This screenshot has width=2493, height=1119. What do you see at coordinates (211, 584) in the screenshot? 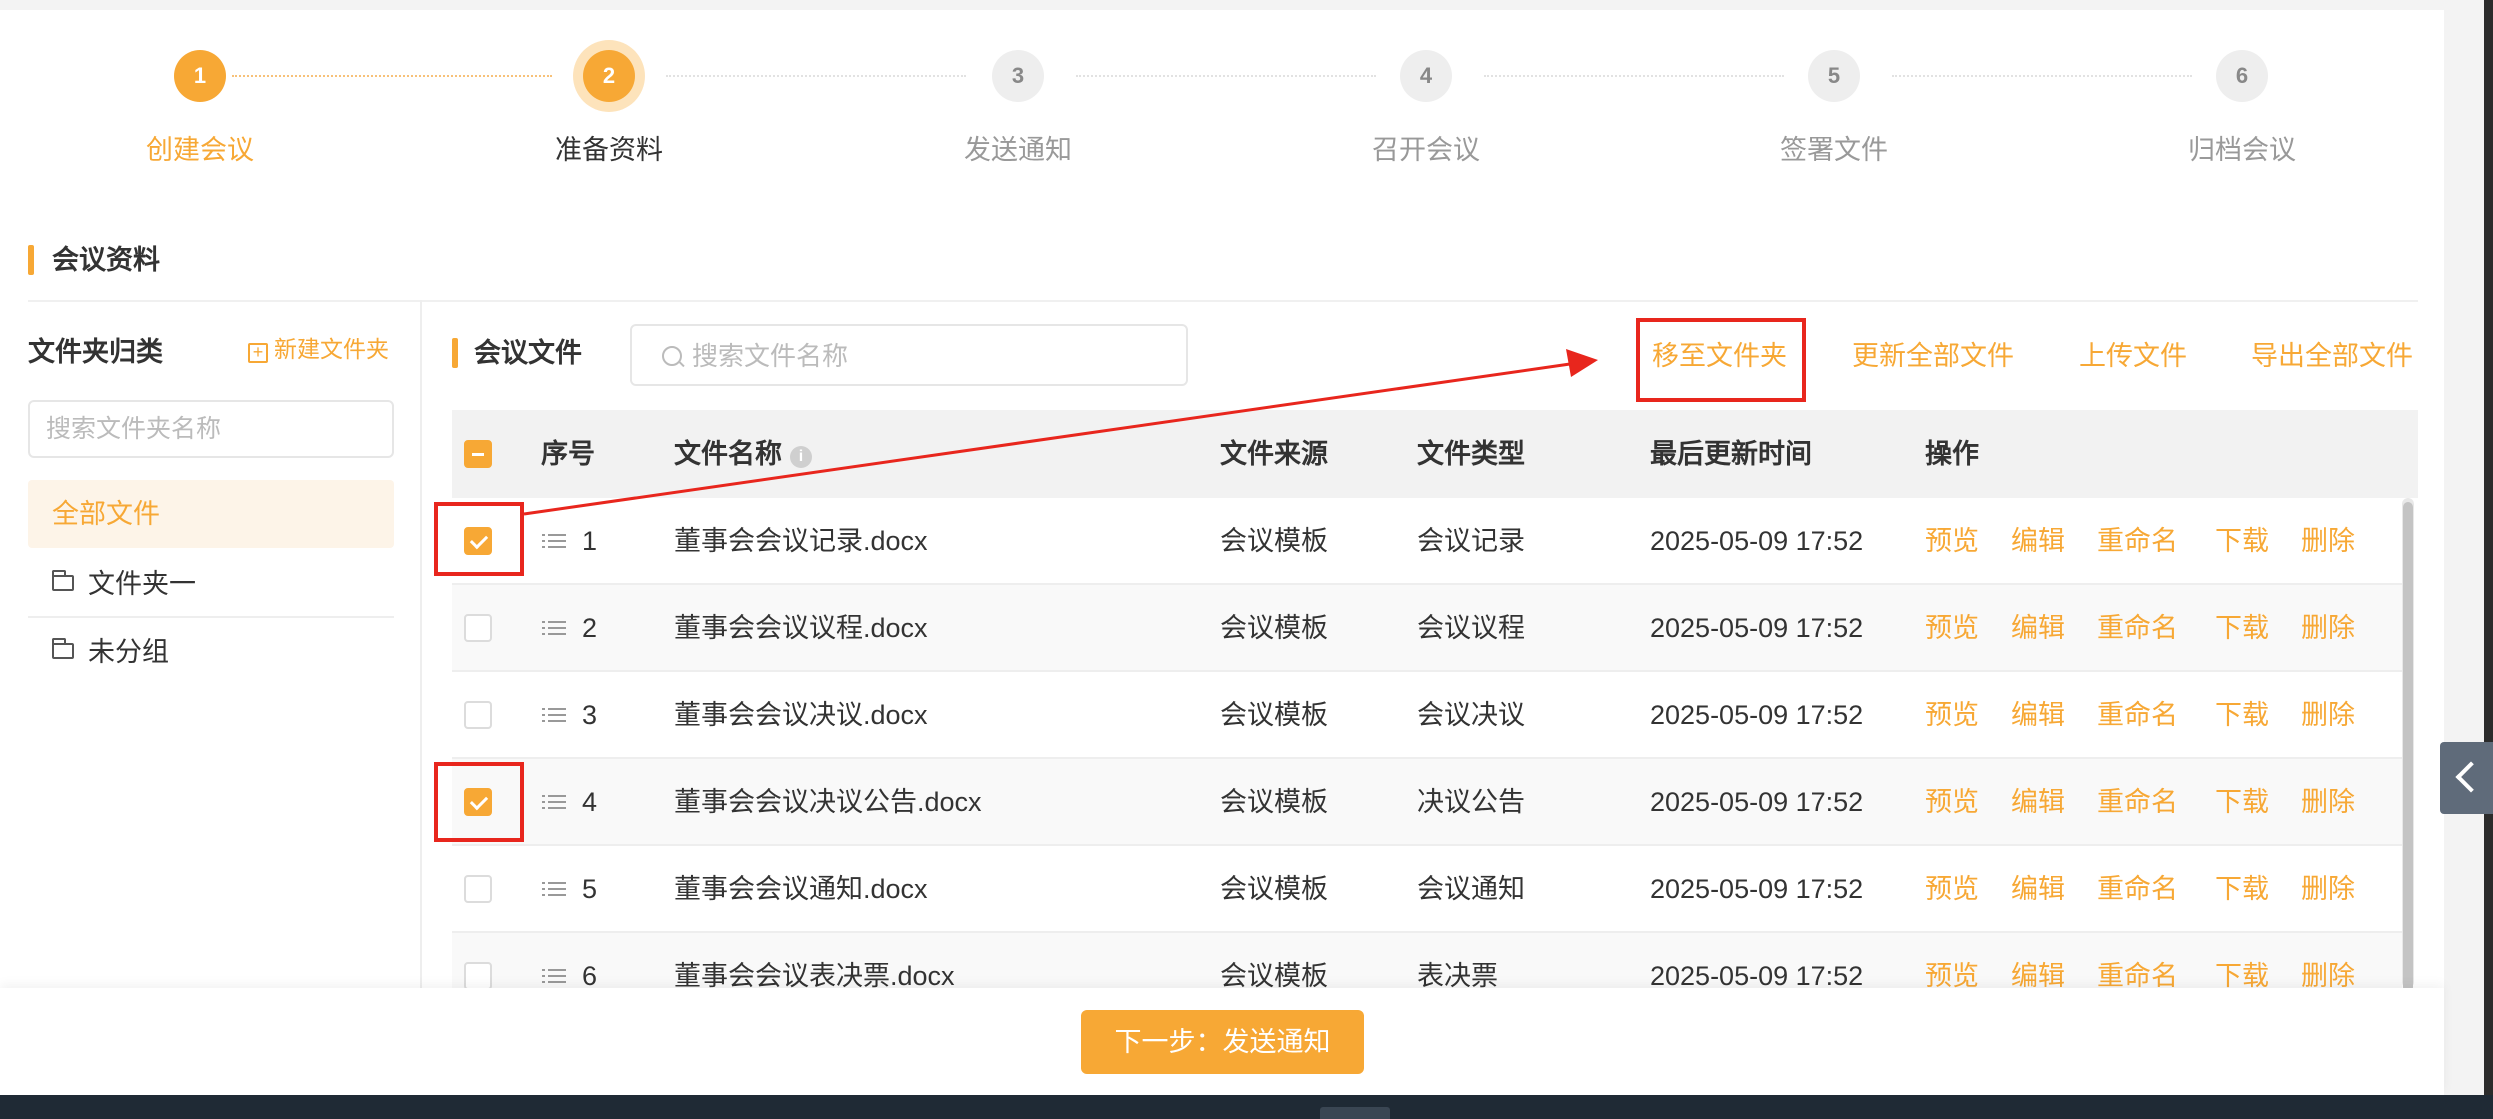
I see `folder-item-folder-one: 文件夹一` at bounding box center [211, 584].